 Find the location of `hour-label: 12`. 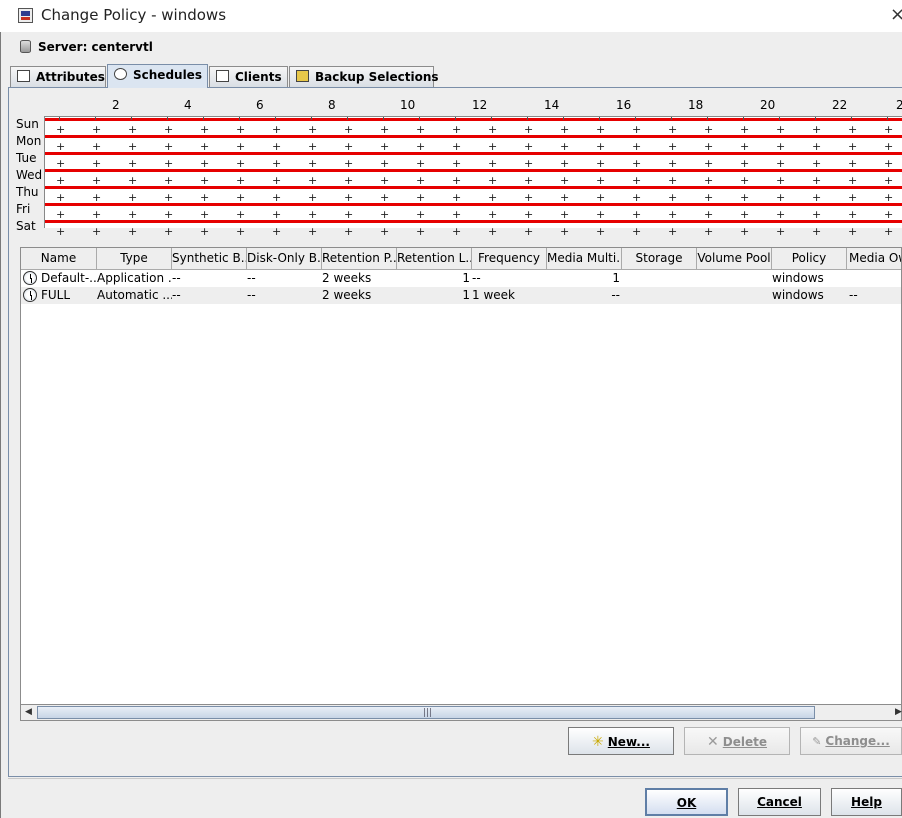

hour-label: 12 is located at coordinates (480, 105).